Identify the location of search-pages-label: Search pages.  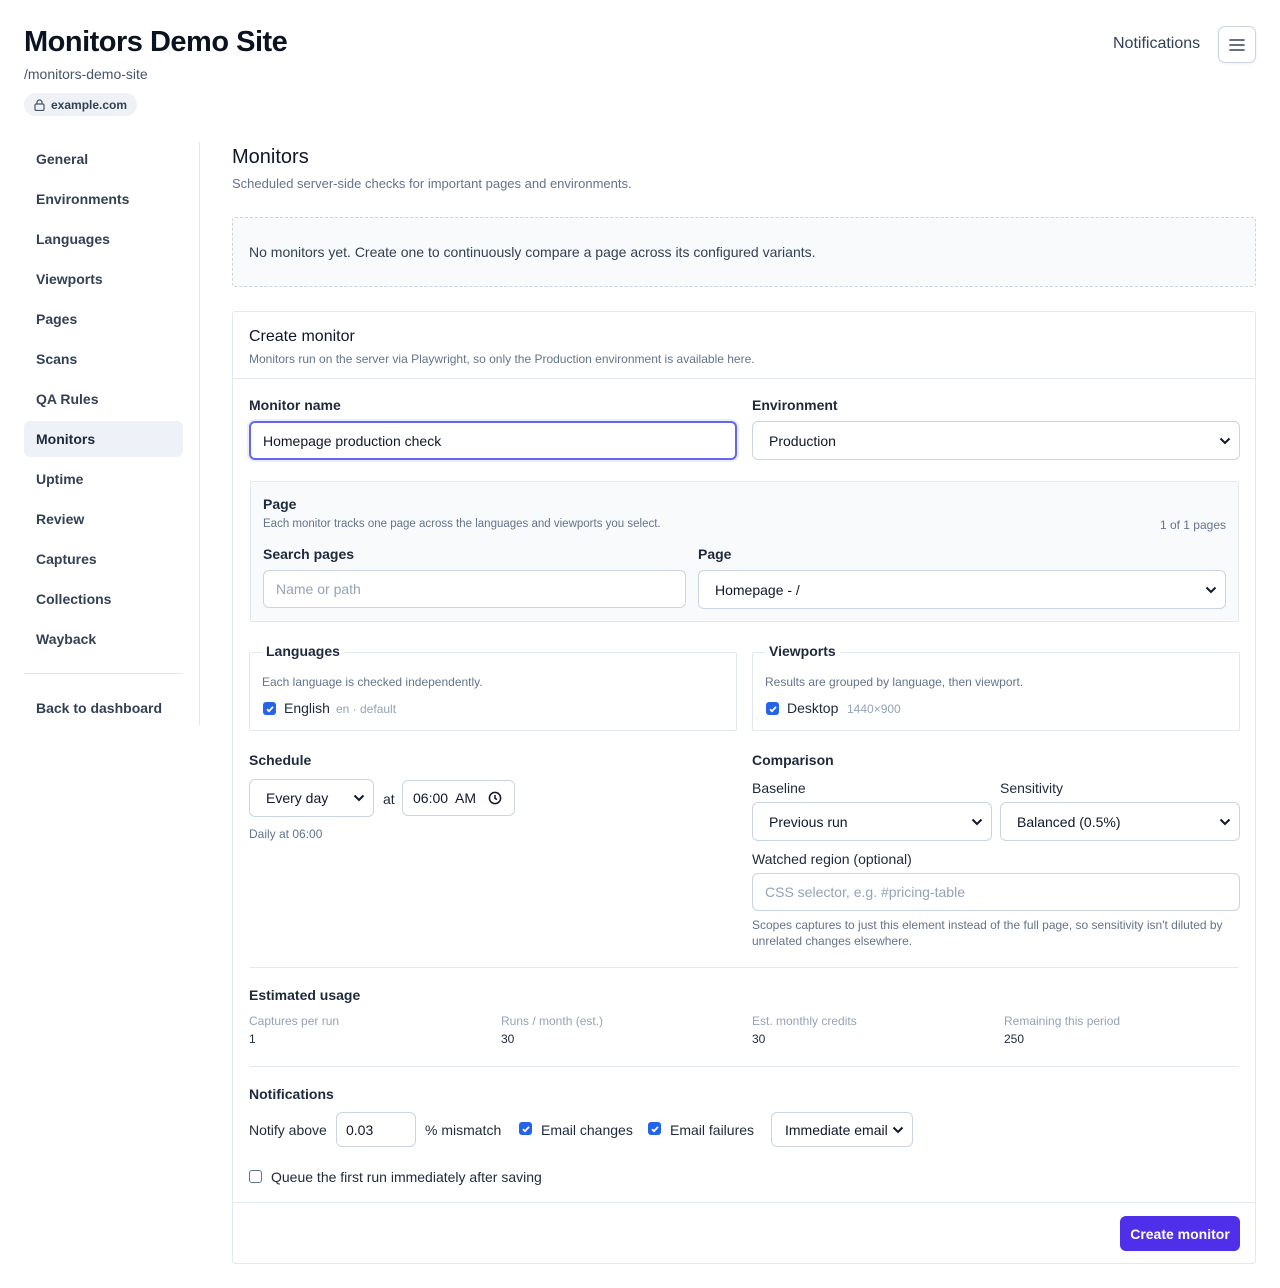
(309, 554).